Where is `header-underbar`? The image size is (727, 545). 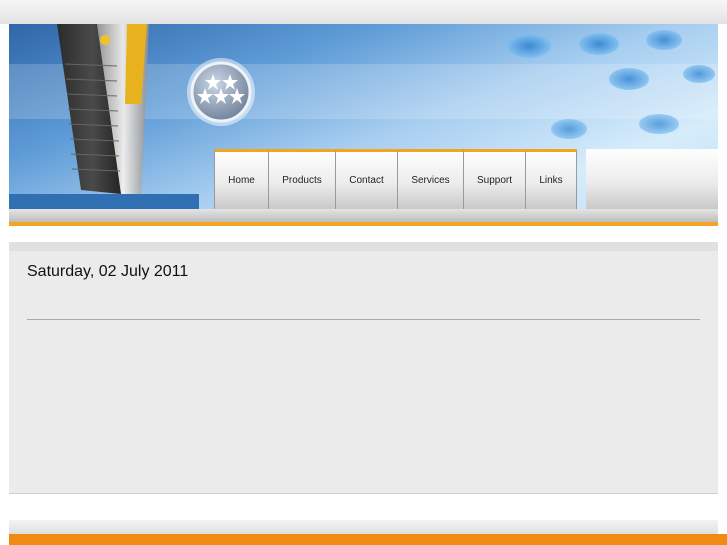
header-underbar is located at coordinates (363, 215).